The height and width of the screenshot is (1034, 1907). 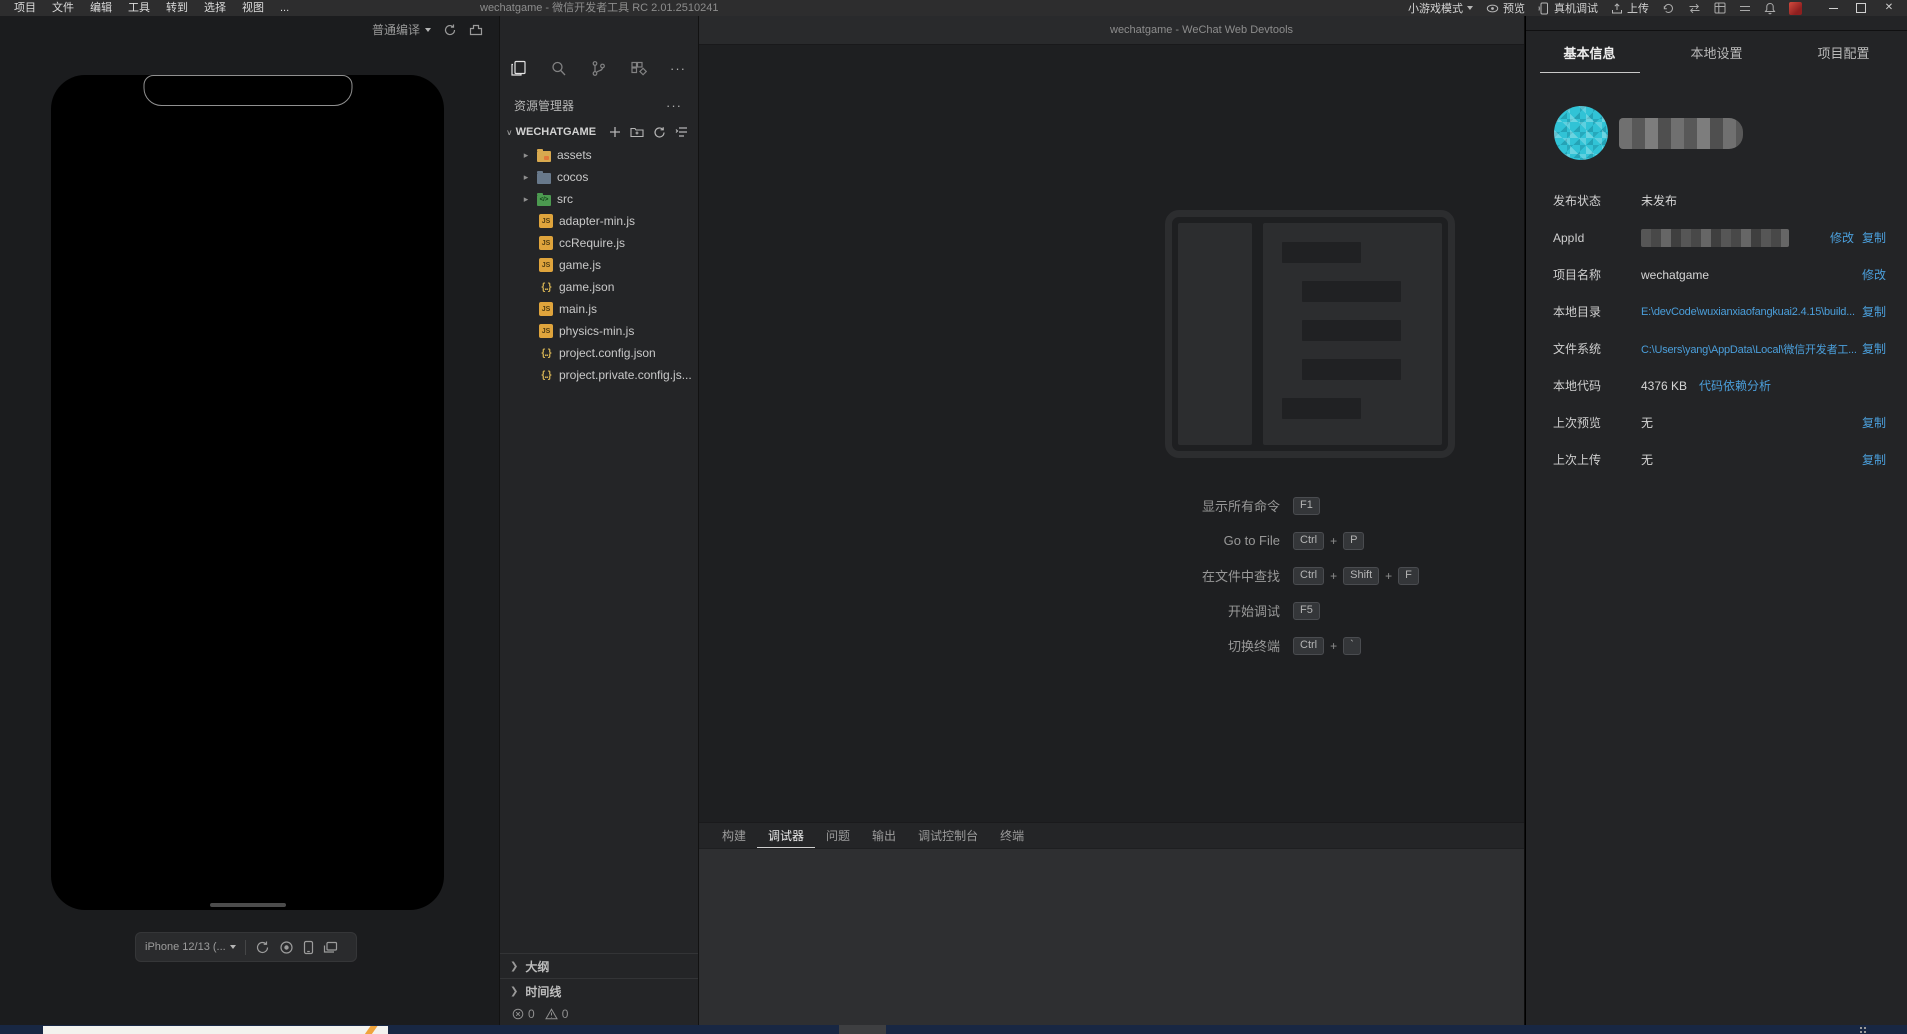 I want to click on user-avatar, so click(x=1795, y=8).